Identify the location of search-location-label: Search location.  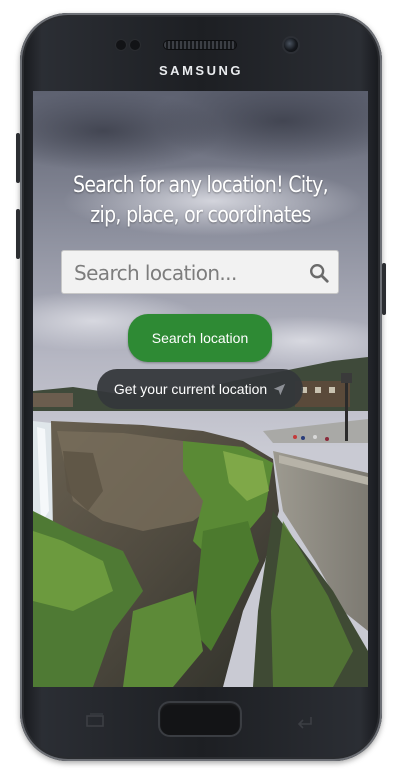
(200, 338).